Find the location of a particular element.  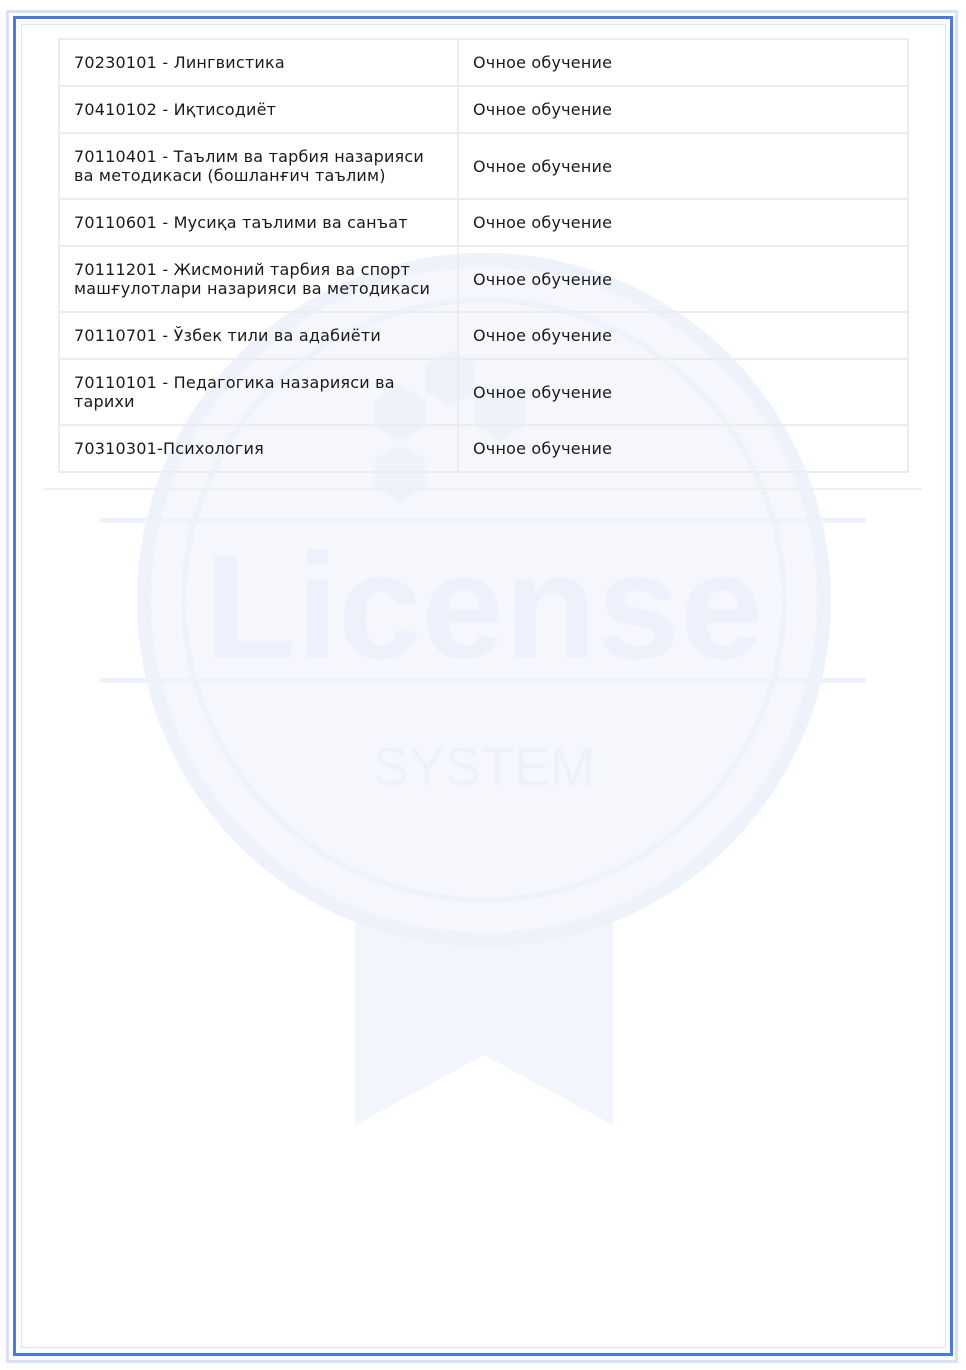

table-row: 70230101 - Лингвистика Очное обучение is located at coordinates (483, 62).